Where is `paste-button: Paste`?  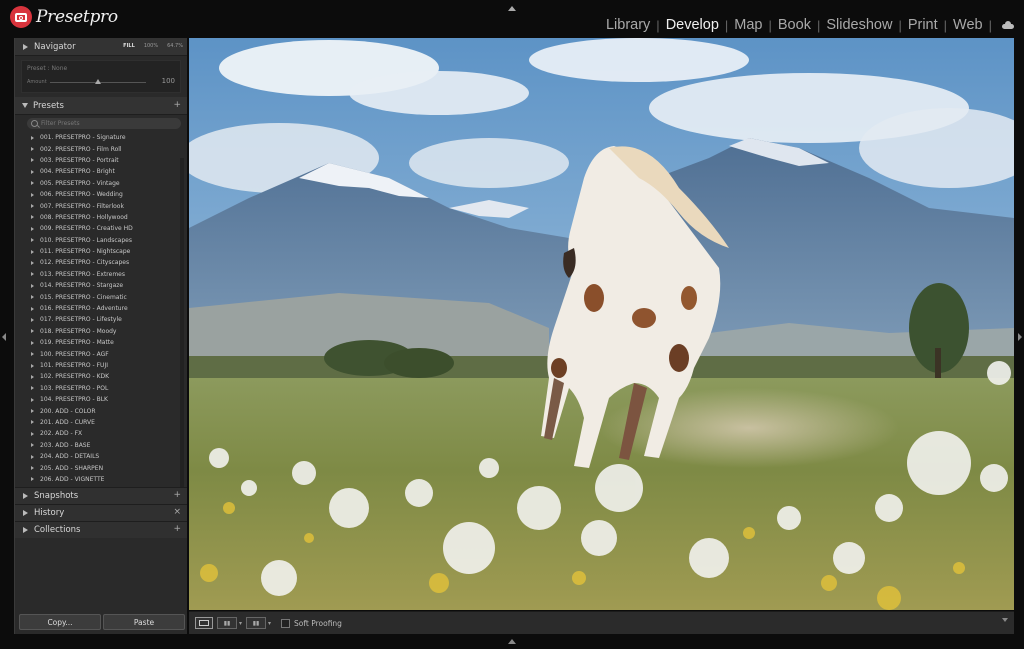 paste-button: Paste is located at coordinates (144, 622).